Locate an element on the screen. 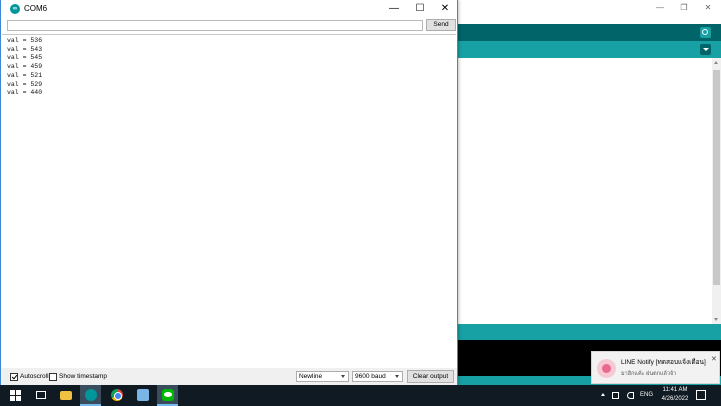 This screenshot has width=721, height=406. notification-close-icon: ✕ is located at coordinates (714, 359).